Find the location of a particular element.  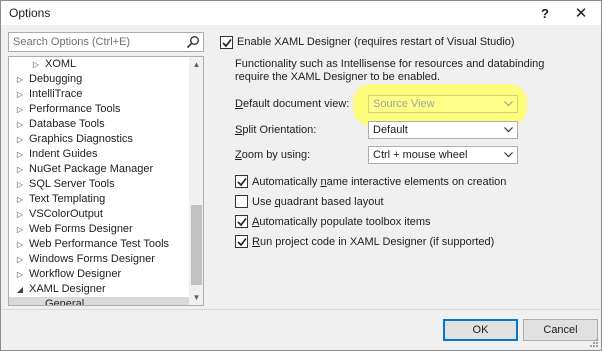

tree-item-workflow-designer: ▷ Workflow Designer is located at coordinates (99, 274).